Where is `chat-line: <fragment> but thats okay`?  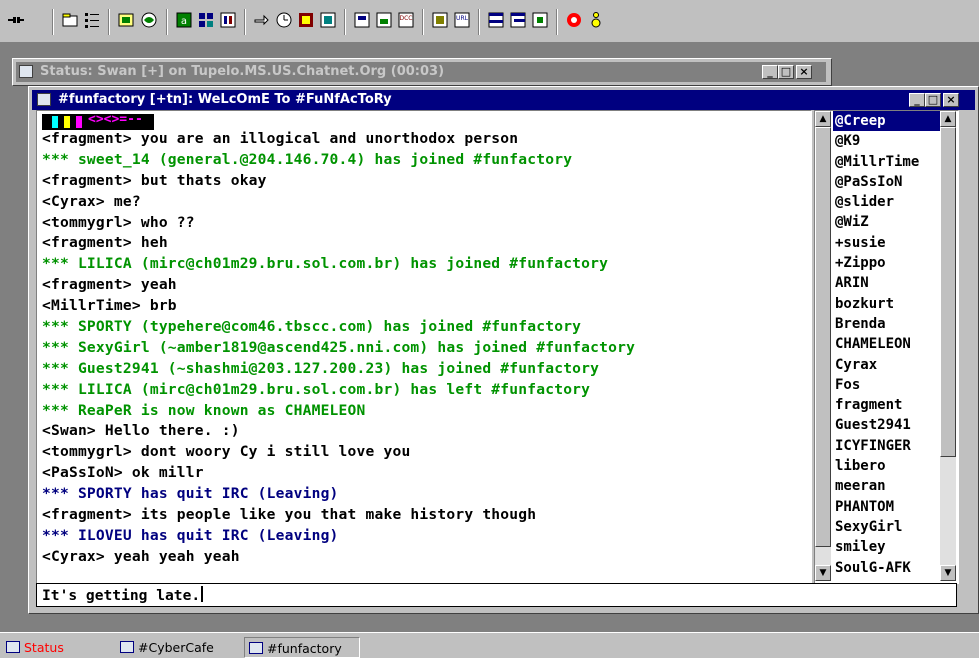
chat-line: <fragment> but thats okay is located at coordinates (154, 180).